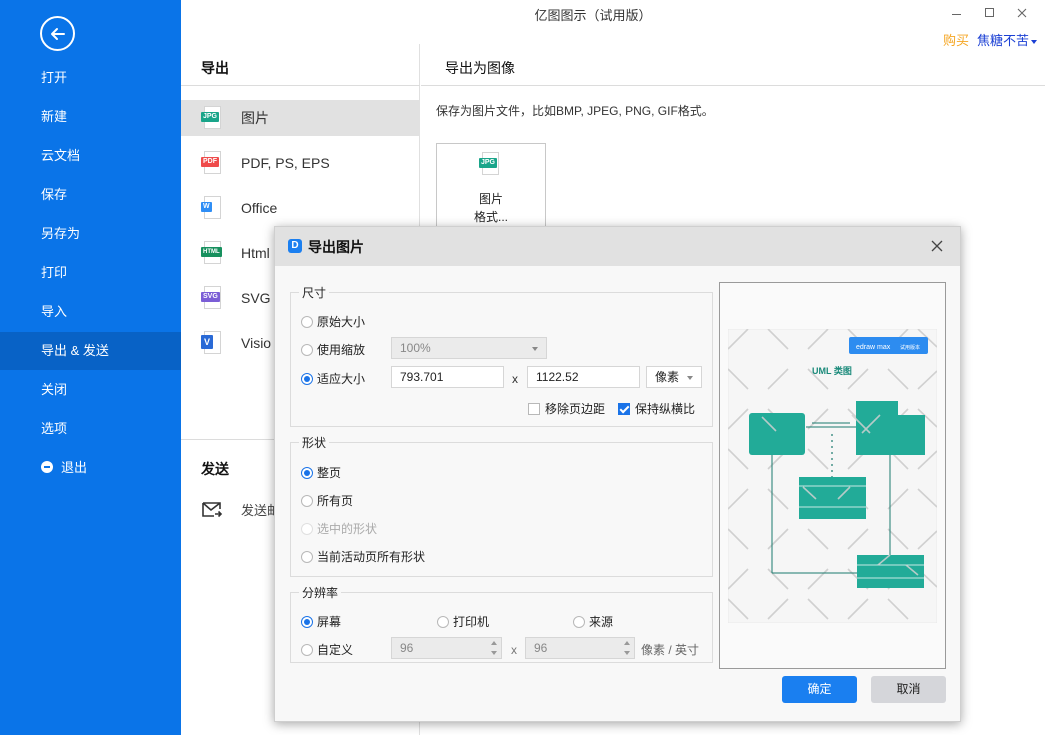 The height and width of the screenshot is (735, 1045). What do you see at coordinates (327, 649) in the screenshot?
I see `radio-custom: 自定义` at bounding box center [327, 649].